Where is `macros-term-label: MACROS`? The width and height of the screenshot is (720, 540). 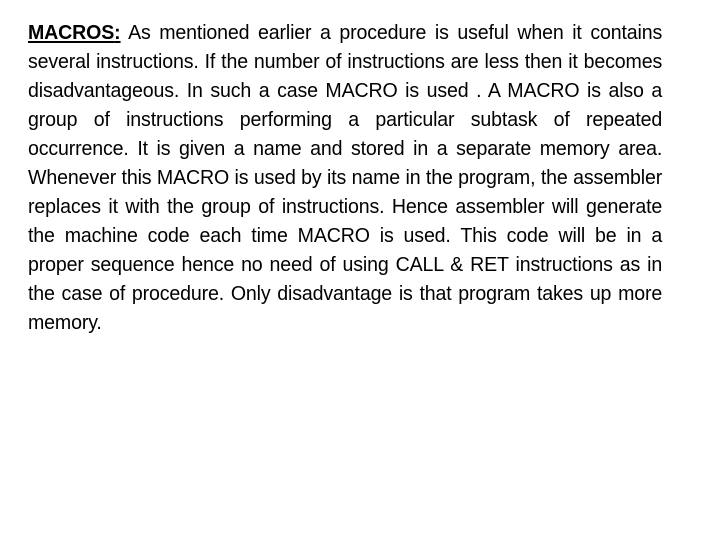
macros-term-label: MACROS is located at coordinates (71, 32).